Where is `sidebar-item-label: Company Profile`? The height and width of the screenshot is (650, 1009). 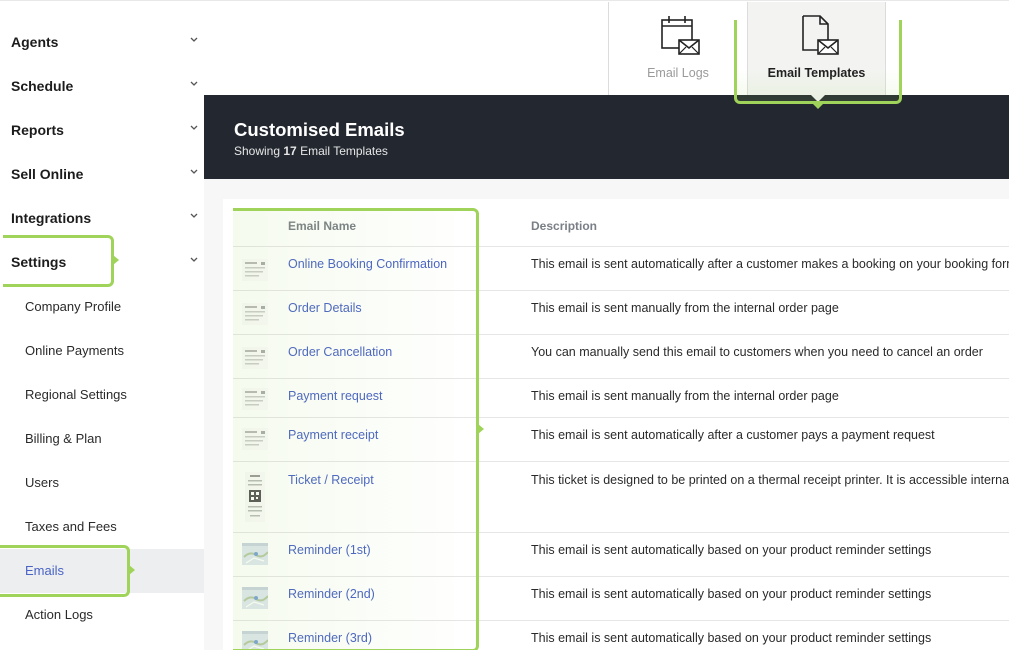
sidebar-item-label: Company Profile is located at coordinates (73, 306).